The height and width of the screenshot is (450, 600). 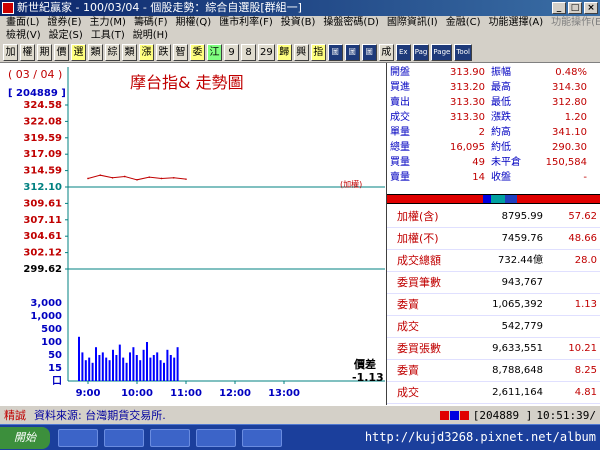 What do you see at coordinates (66, 35) in the screenshot?
I see `menu-item: 設定(S)` at bounding box center [66, 35].